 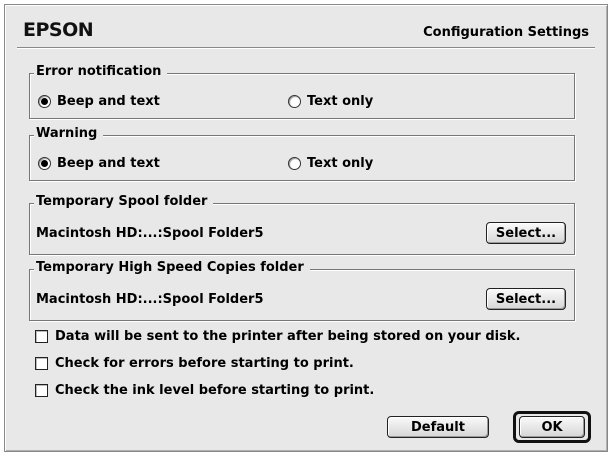 I want to click on ok-button: OK, so click(x=552, y=427).